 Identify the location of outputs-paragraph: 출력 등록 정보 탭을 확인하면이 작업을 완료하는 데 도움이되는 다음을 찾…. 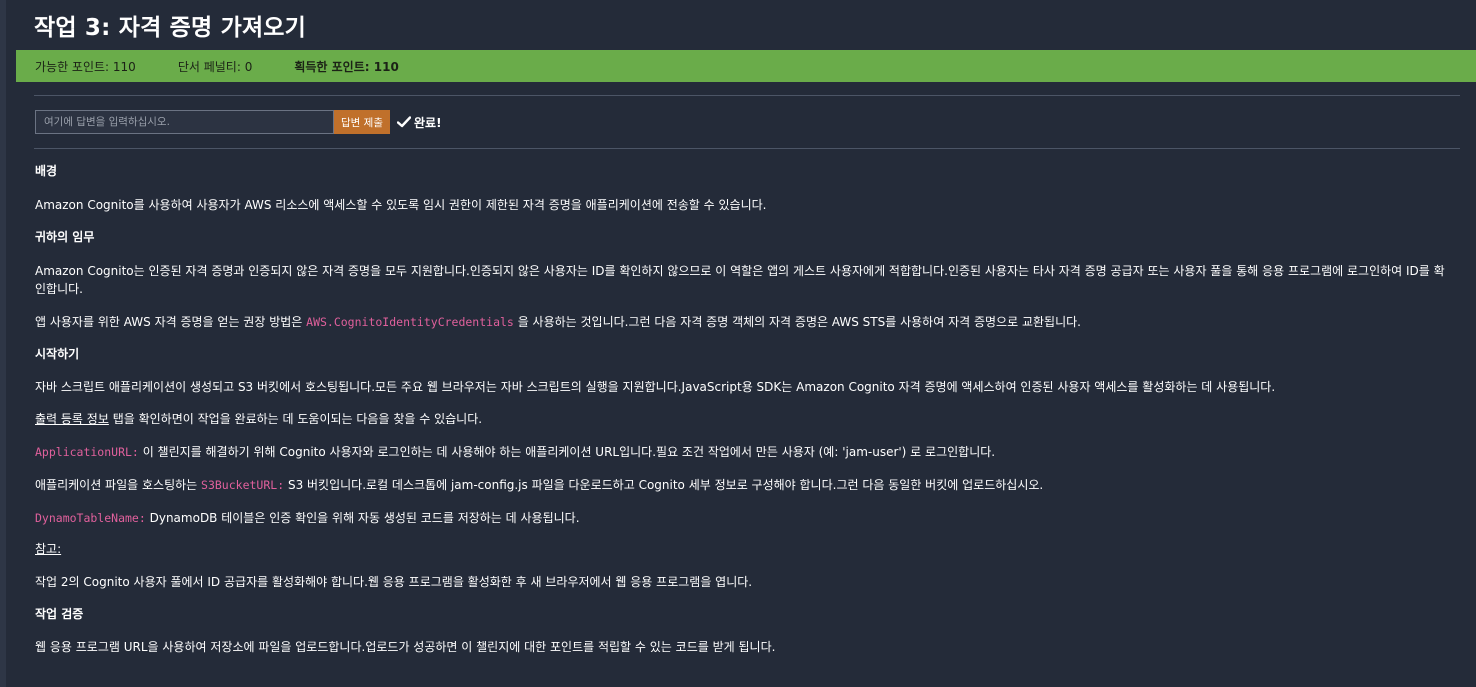
(745, 419).